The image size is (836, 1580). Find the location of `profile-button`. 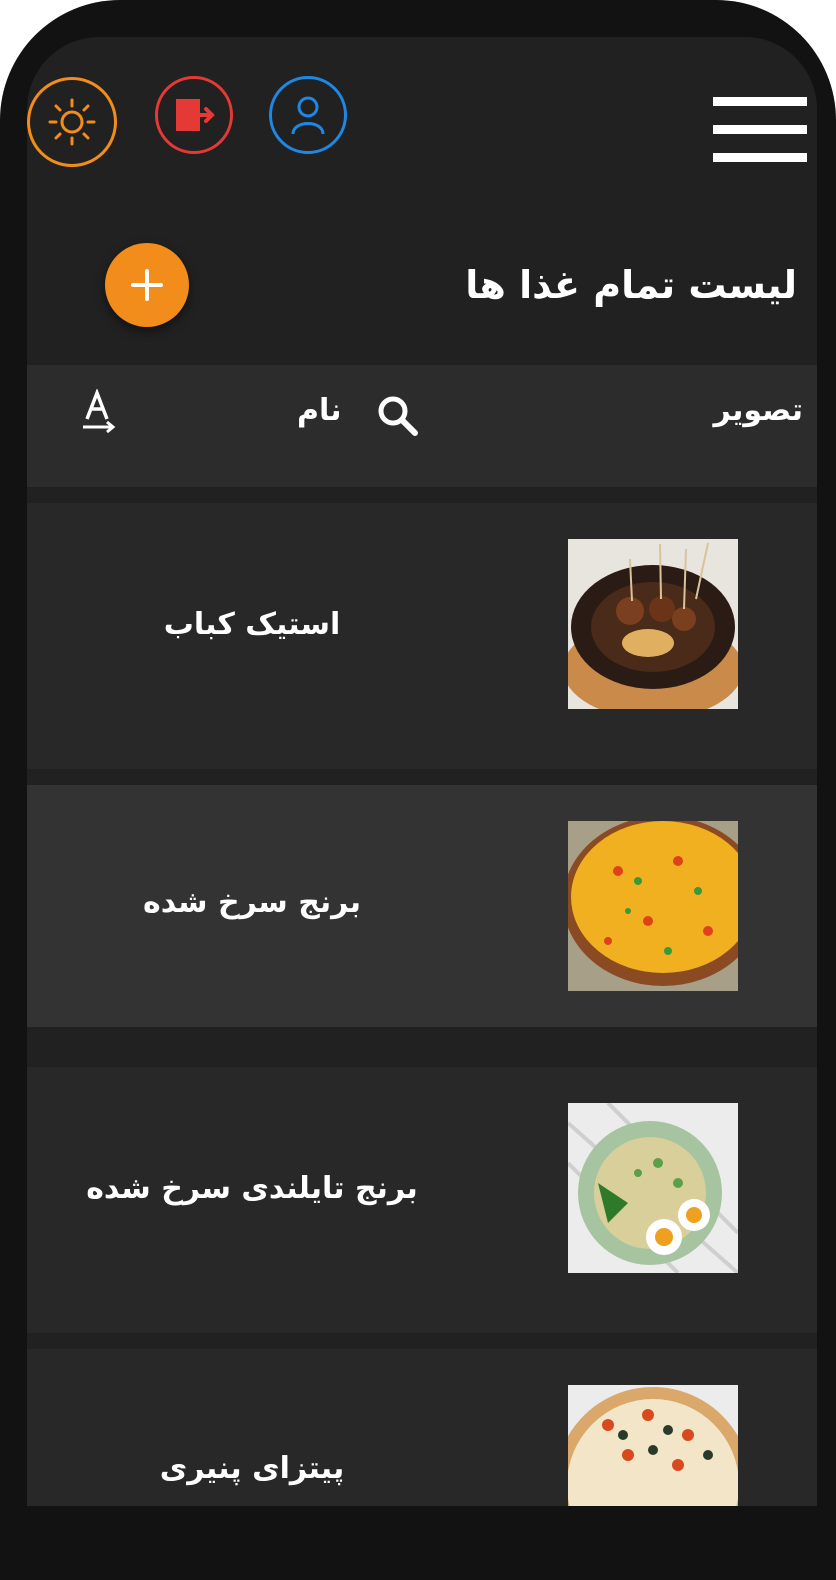

profile-button is located at coordinates (308, 115).